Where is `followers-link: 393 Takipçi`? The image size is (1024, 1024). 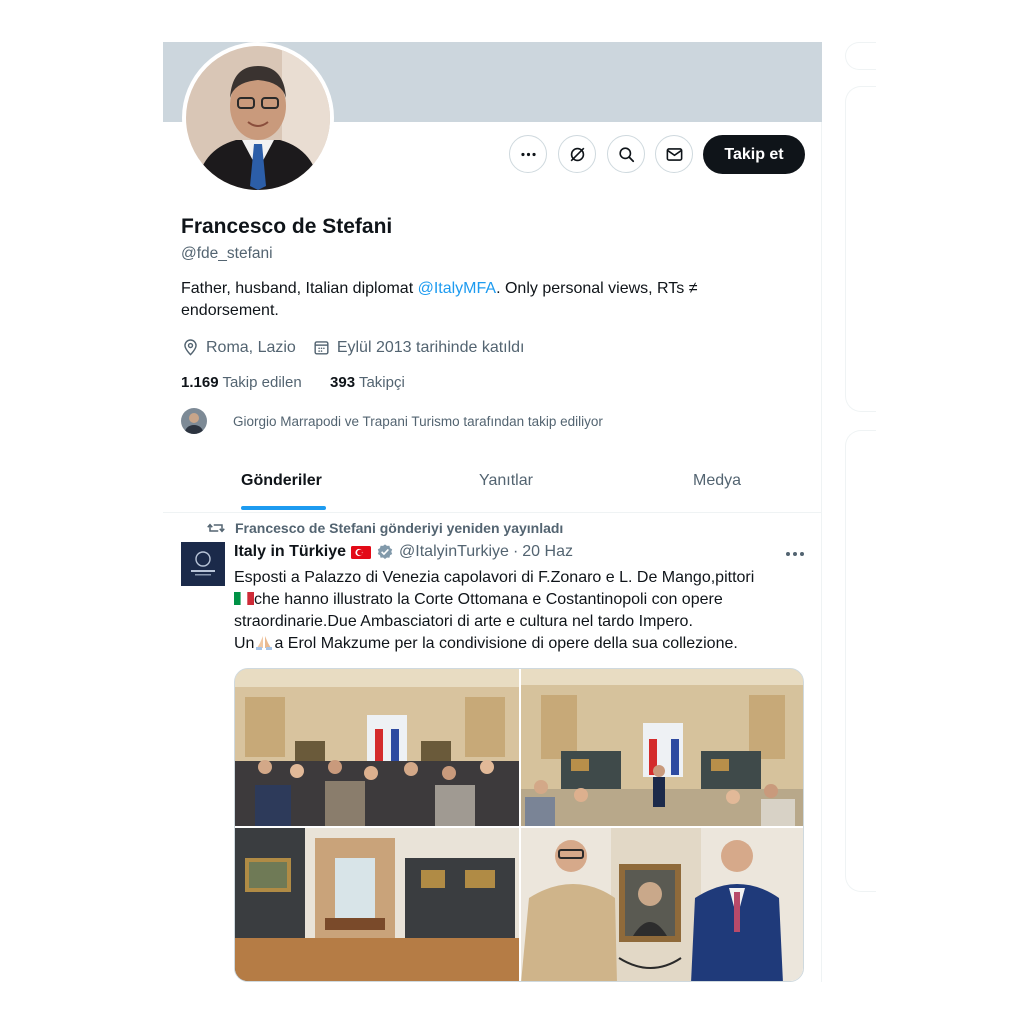 followers-link: 393 Takipçi is located at coordinates (367, 382).